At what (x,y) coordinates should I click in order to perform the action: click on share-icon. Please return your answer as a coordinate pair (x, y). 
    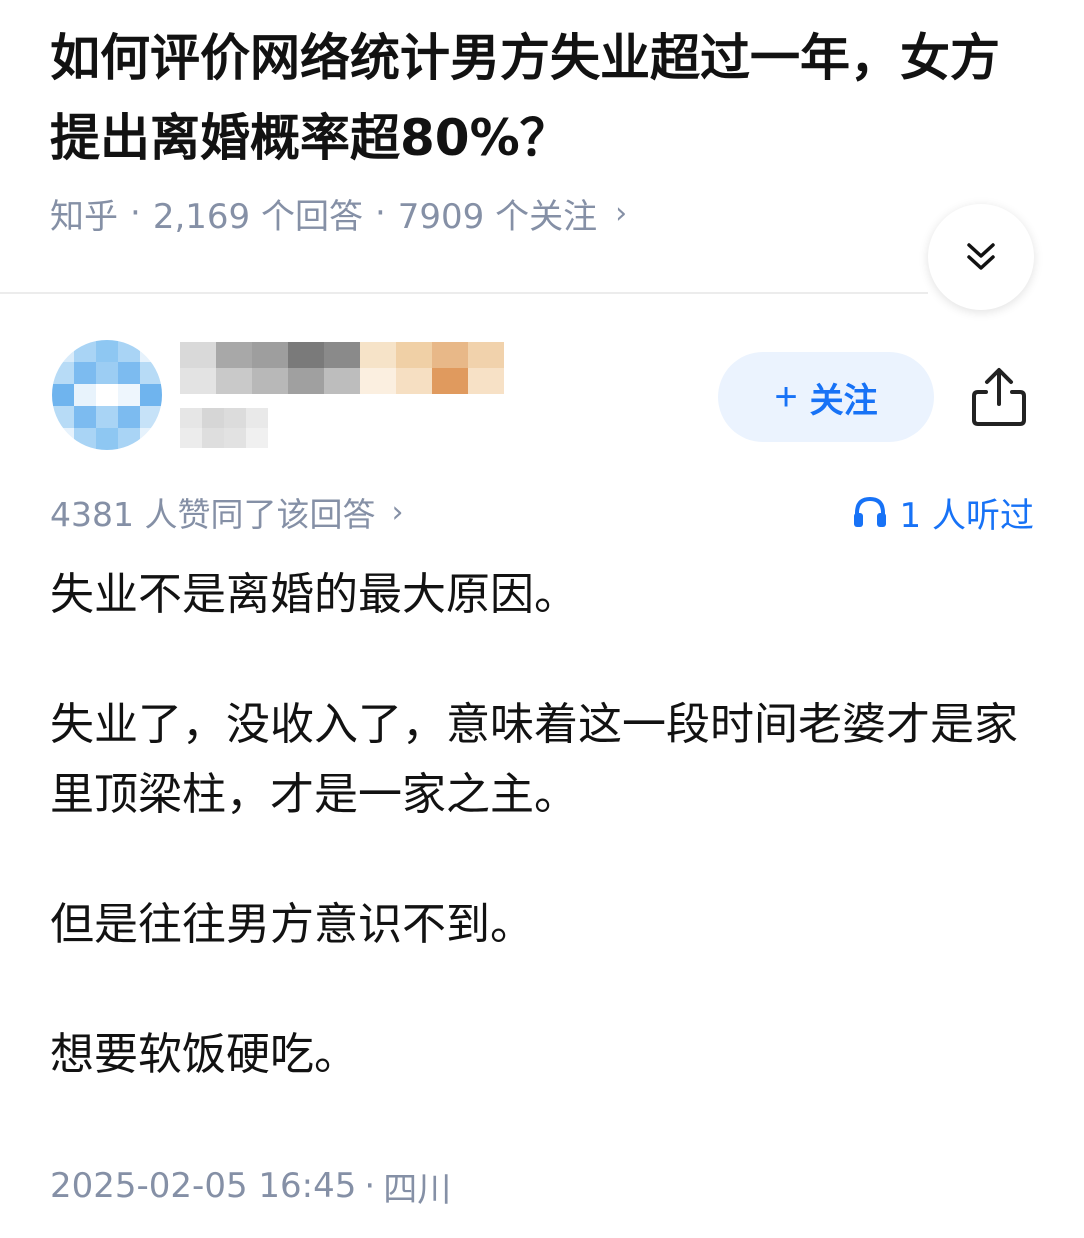
    Looking at the image, I should click on (999, 397).